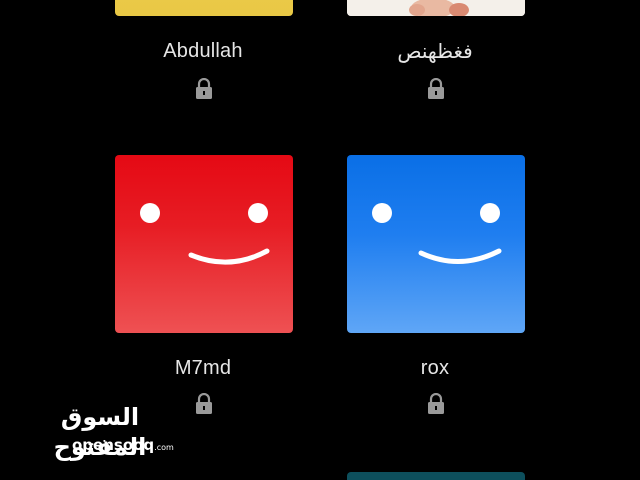 This screenshot has height=480, width=640. Describe the element at coordinates (436, 476) in the screenshot. I see `profile-avatar-partial` at that location.